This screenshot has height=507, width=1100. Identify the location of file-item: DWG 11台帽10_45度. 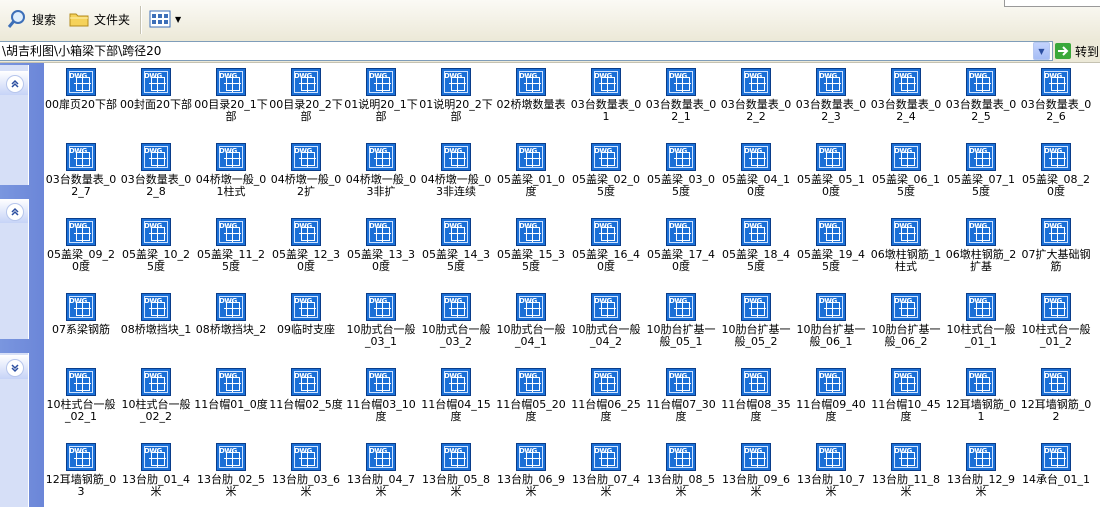
(906, 395).